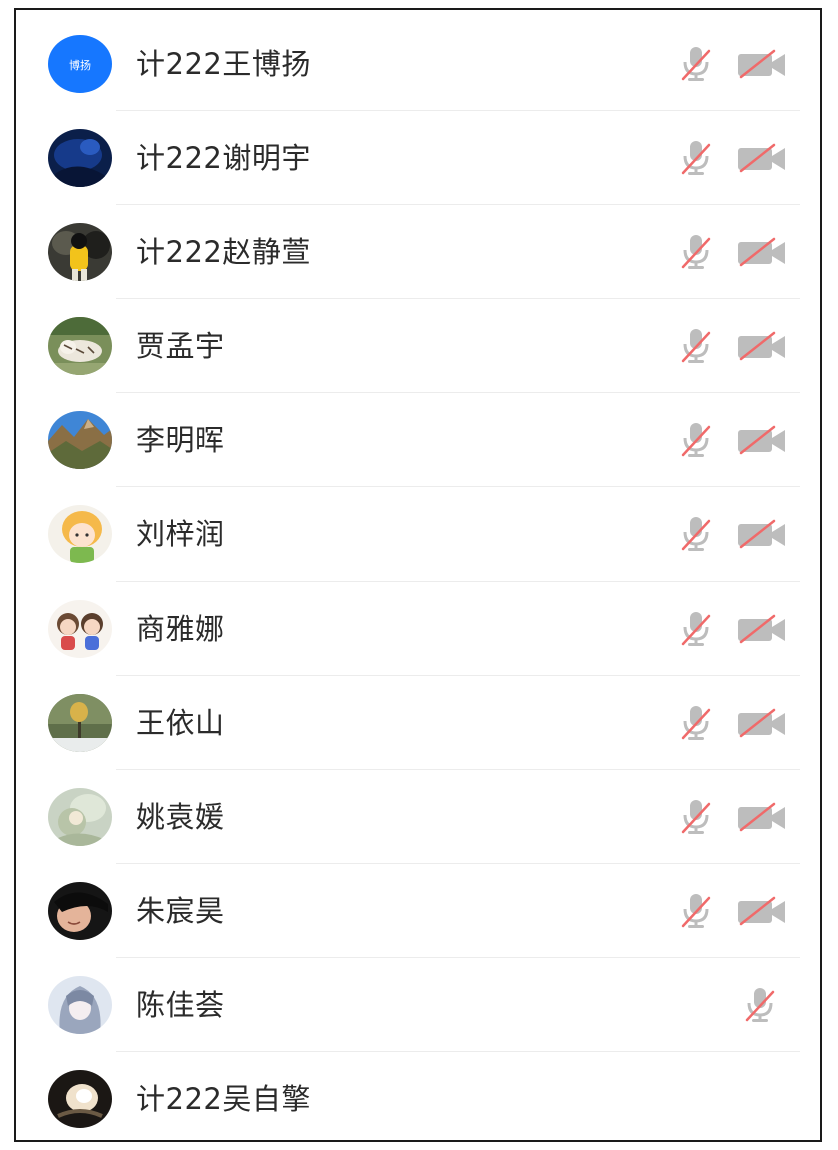  Describe the element at coordinates (180, 534) in the screenshot. I see `participant-name: 刘梓润` at that location.